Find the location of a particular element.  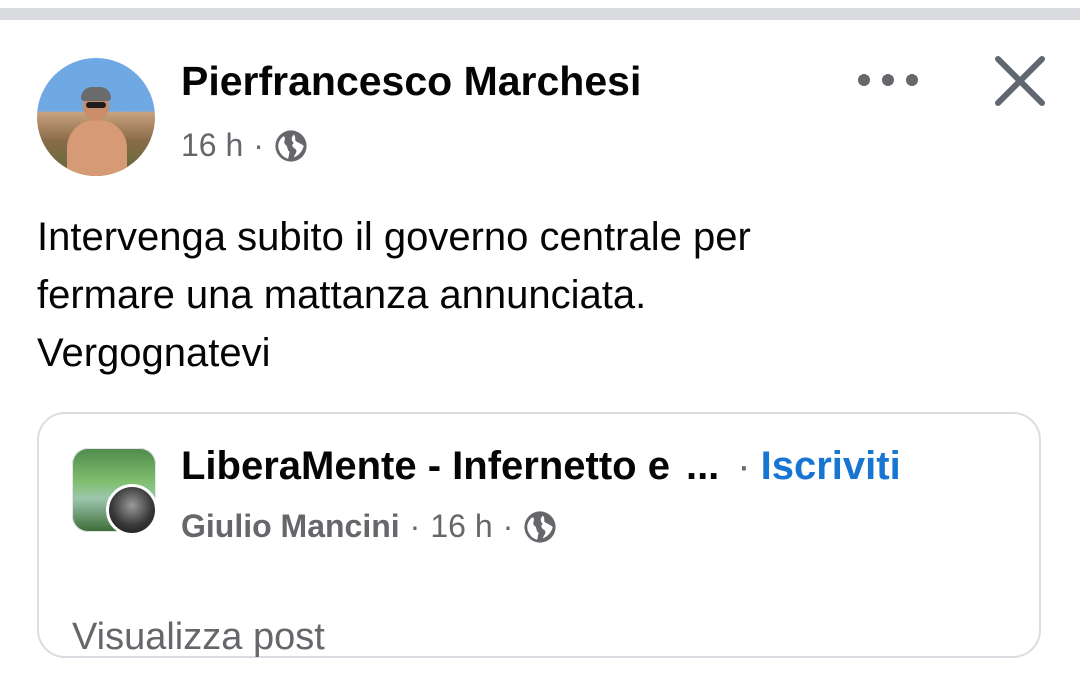

author-name: Pierfrancesco Marchesi is located at coordinates (411, 81).